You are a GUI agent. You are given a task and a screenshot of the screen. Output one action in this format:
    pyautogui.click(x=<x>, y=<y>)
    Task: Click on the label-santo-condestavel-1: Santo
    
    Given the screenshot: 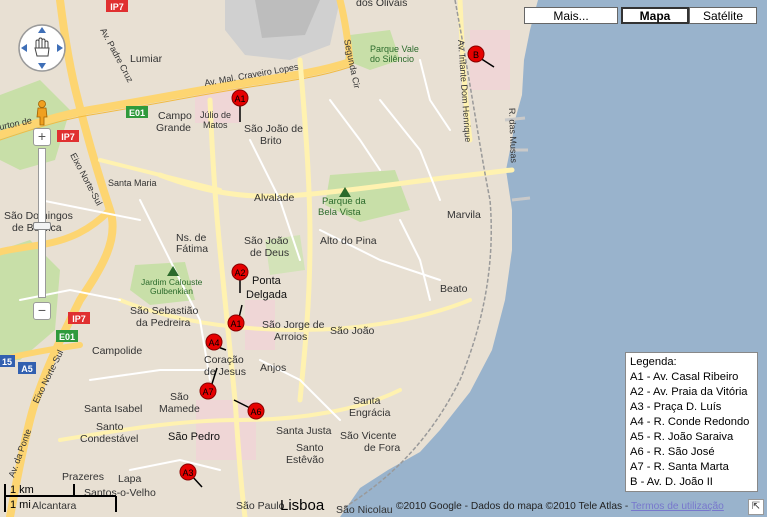 What is the action you would take?
    pyautogui.click(x=110, y=427)
    